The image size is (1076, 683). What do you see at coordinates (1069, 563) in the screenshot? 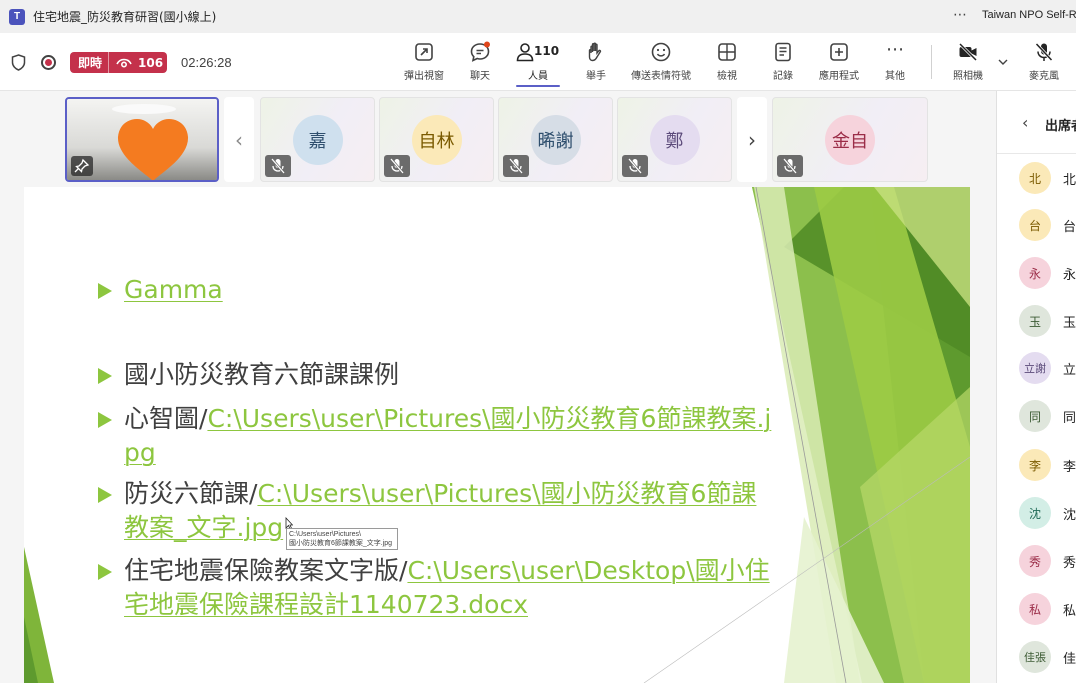
I see `attendee-name: 秀` at bounding box center [1069, 563].